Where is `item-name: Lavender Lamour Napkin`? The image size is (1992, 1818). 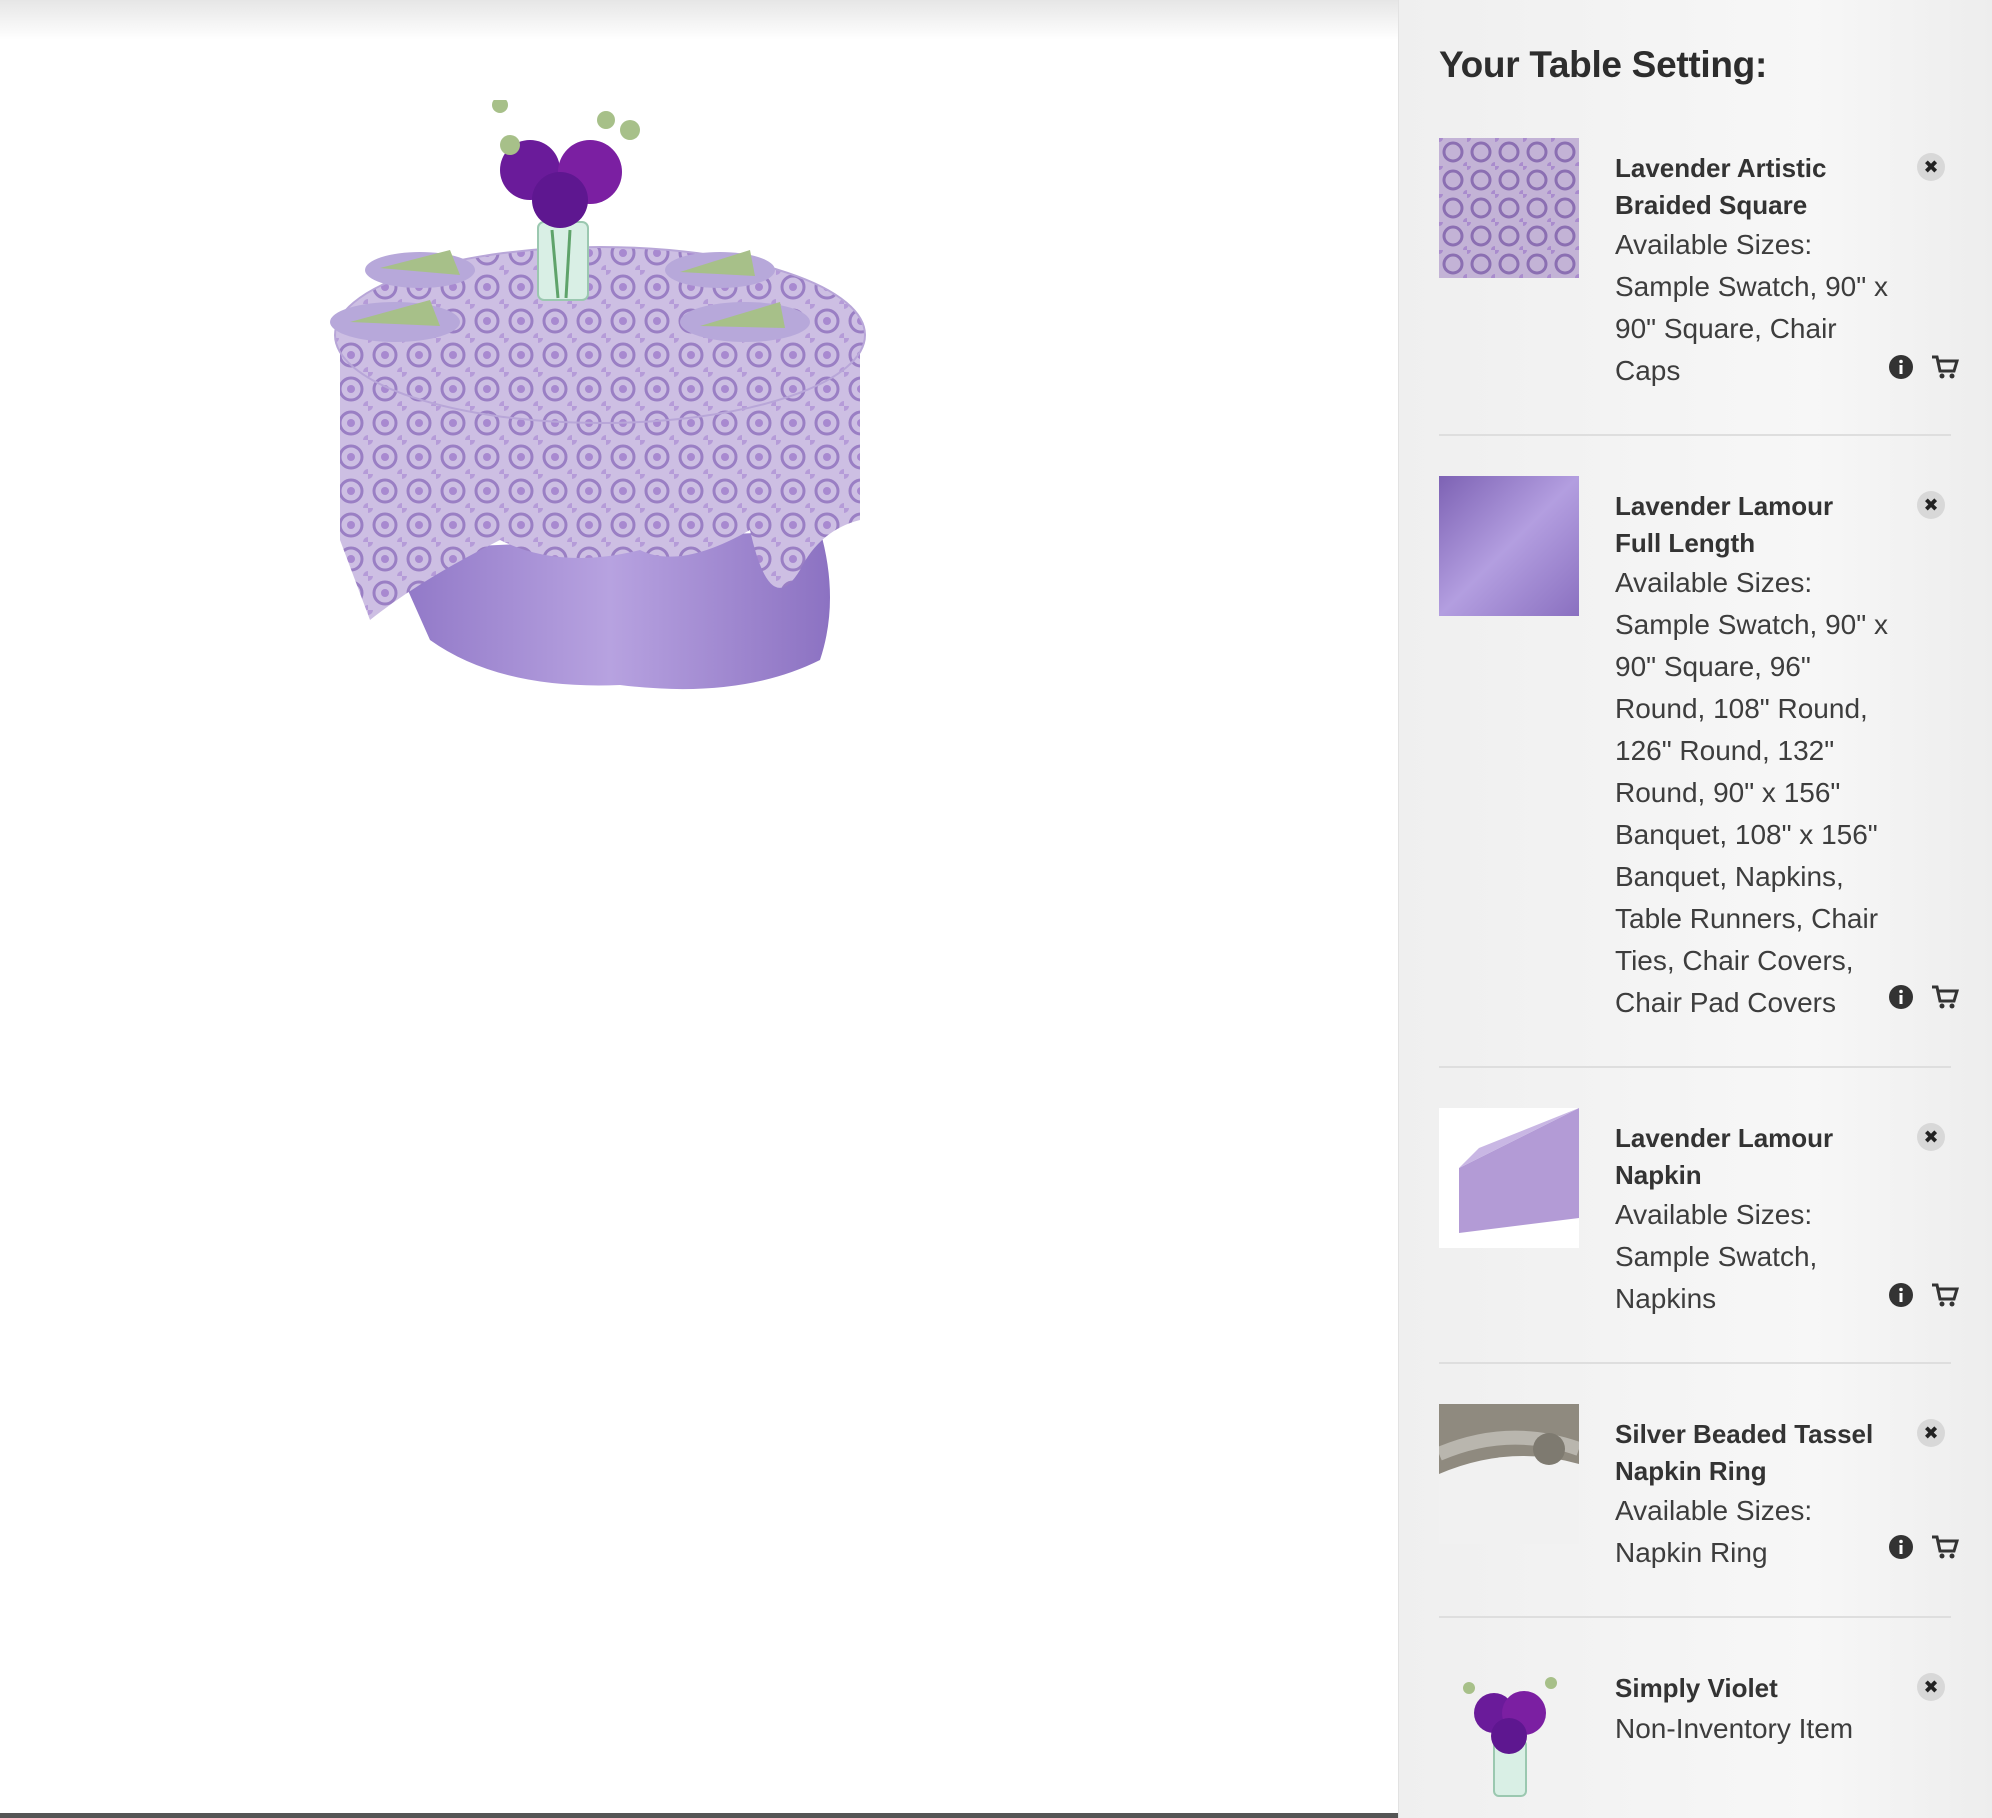
item-name: Lavender Lamour Napkin is located at coordinates (1724, 1156).